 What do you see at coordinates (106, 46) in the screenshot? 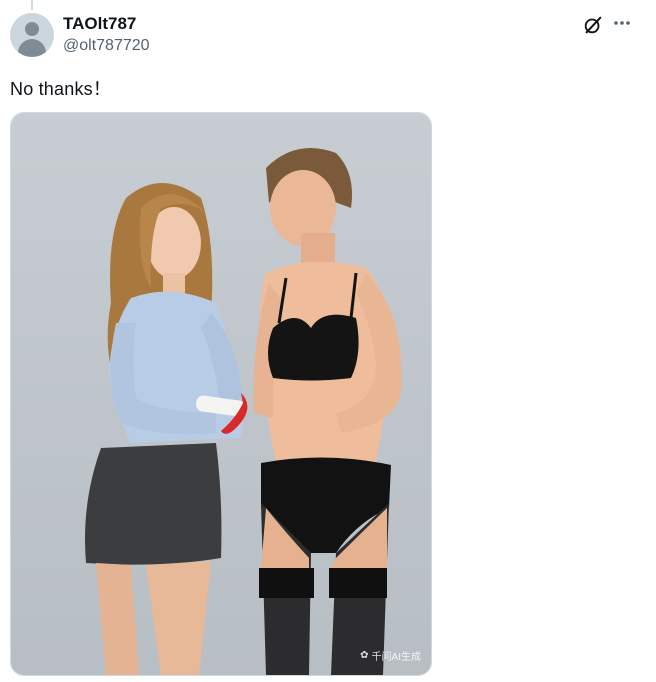
I see `user-handle: @olt787720` at bounding box center [106, 46].